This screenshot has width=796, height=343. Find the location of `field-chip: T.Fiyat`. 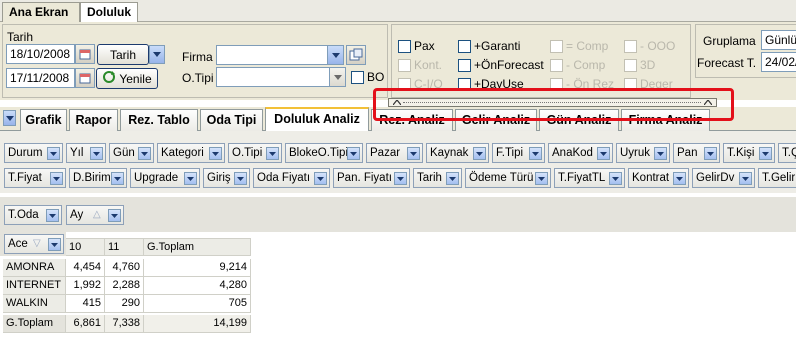

field-chip: T.Fiyat is located at coordinates (35, 178).